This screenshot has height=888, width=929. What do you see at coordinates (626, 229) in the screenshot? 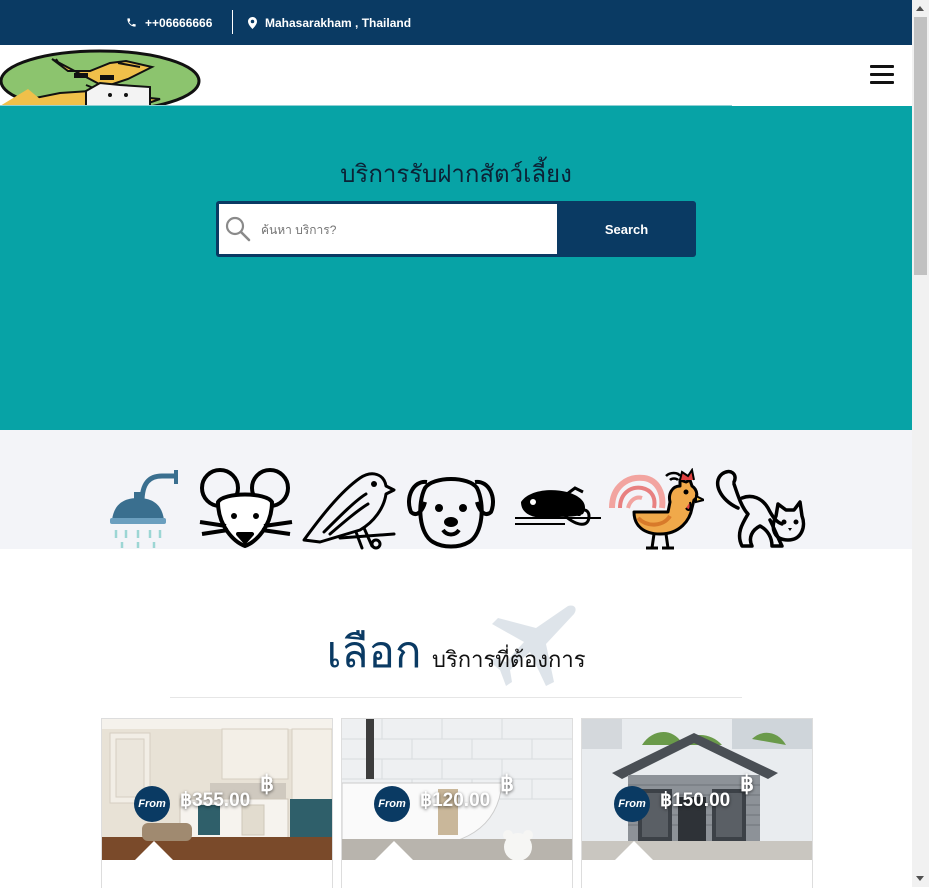
I see `search-button: Search` at bounding box center [626, 229].